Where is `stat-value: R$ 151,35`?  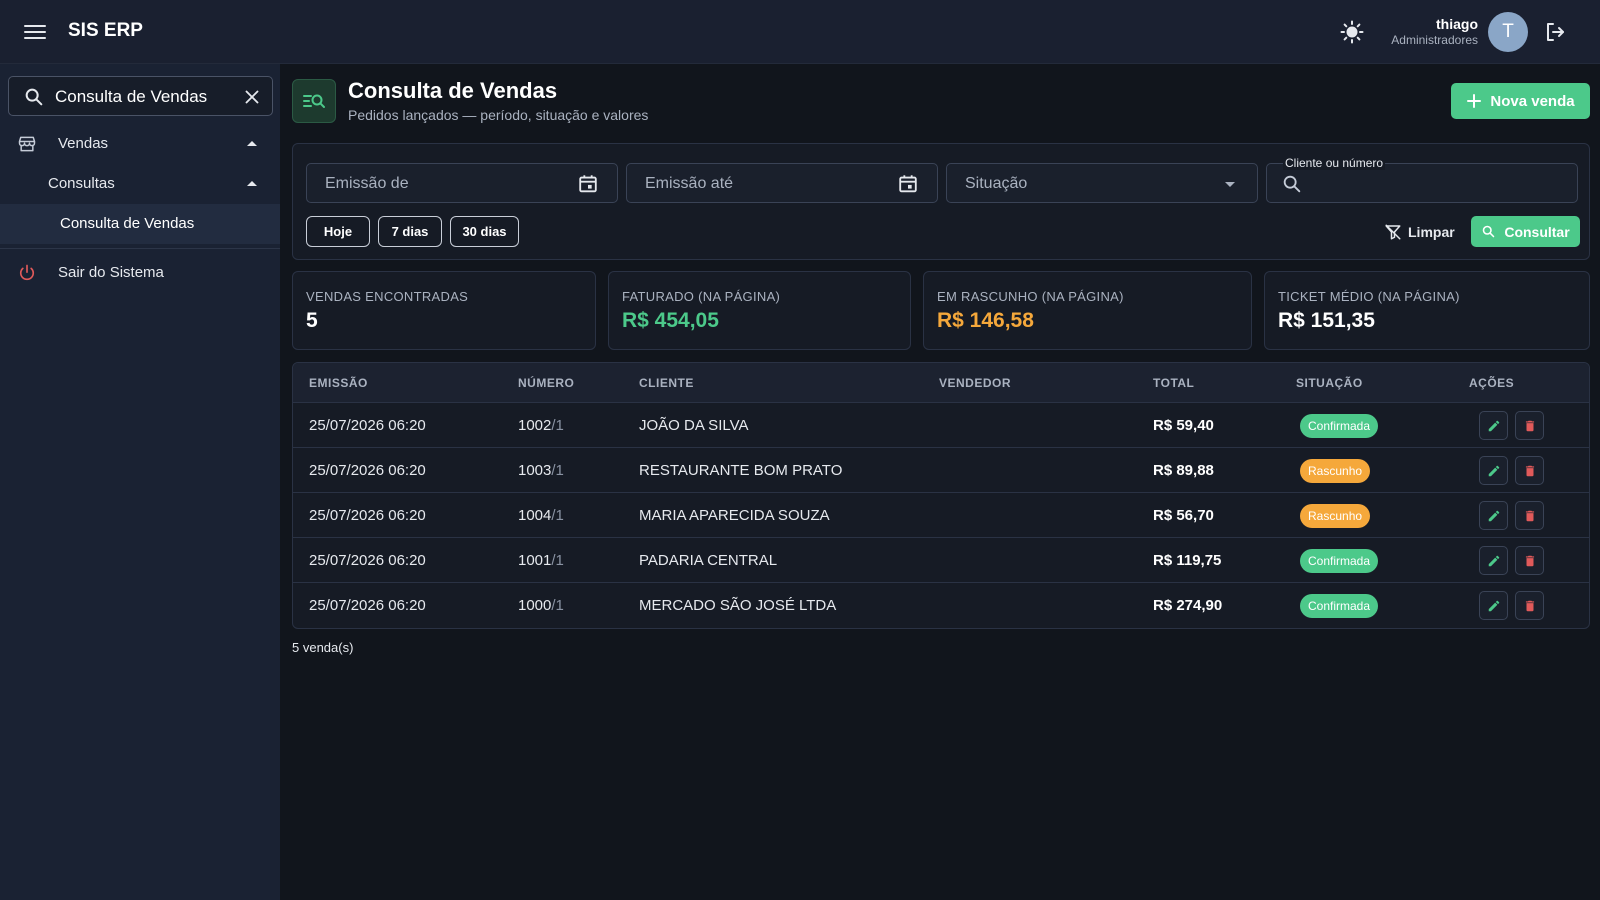 stat-value: R$ 151,35 is located at coordinates (1326, 320).